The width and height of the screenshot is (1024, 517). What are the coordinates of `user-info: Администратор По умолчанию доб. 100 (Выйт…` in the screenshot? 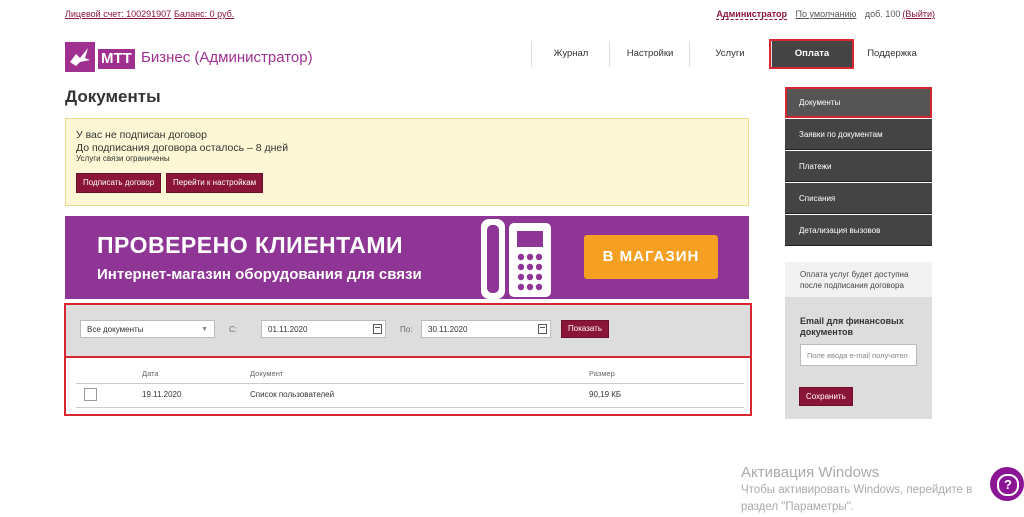 It's located at (822, 14).